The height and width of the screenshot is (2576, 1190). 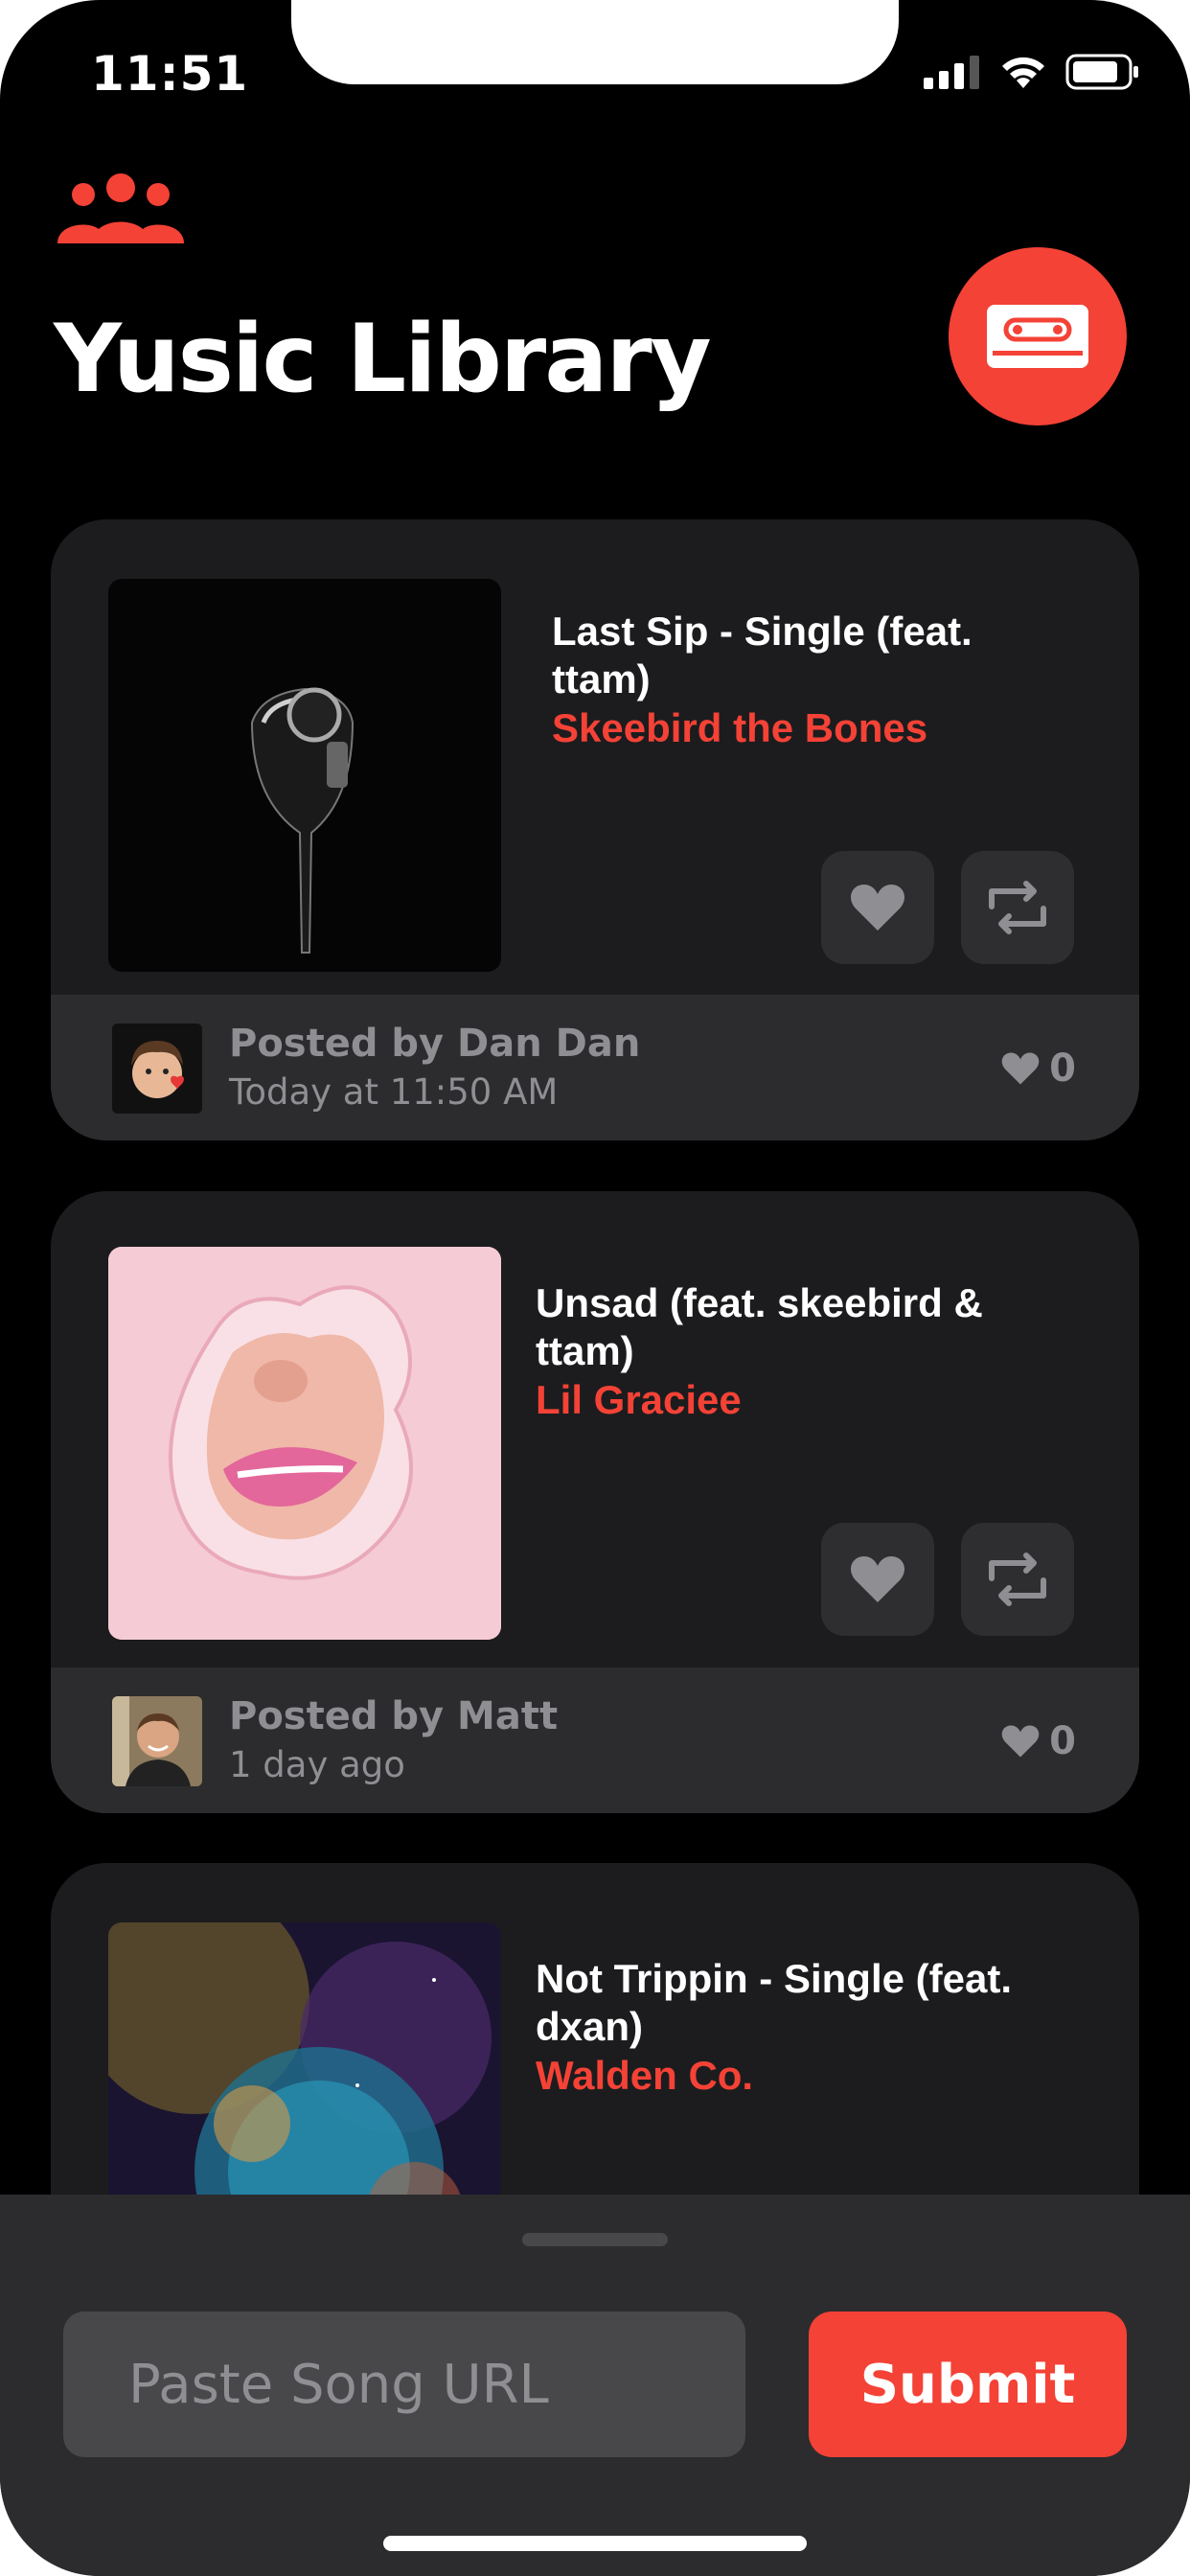 I want to click on submit-sheet: Submit, so click(x=595, y=2386).